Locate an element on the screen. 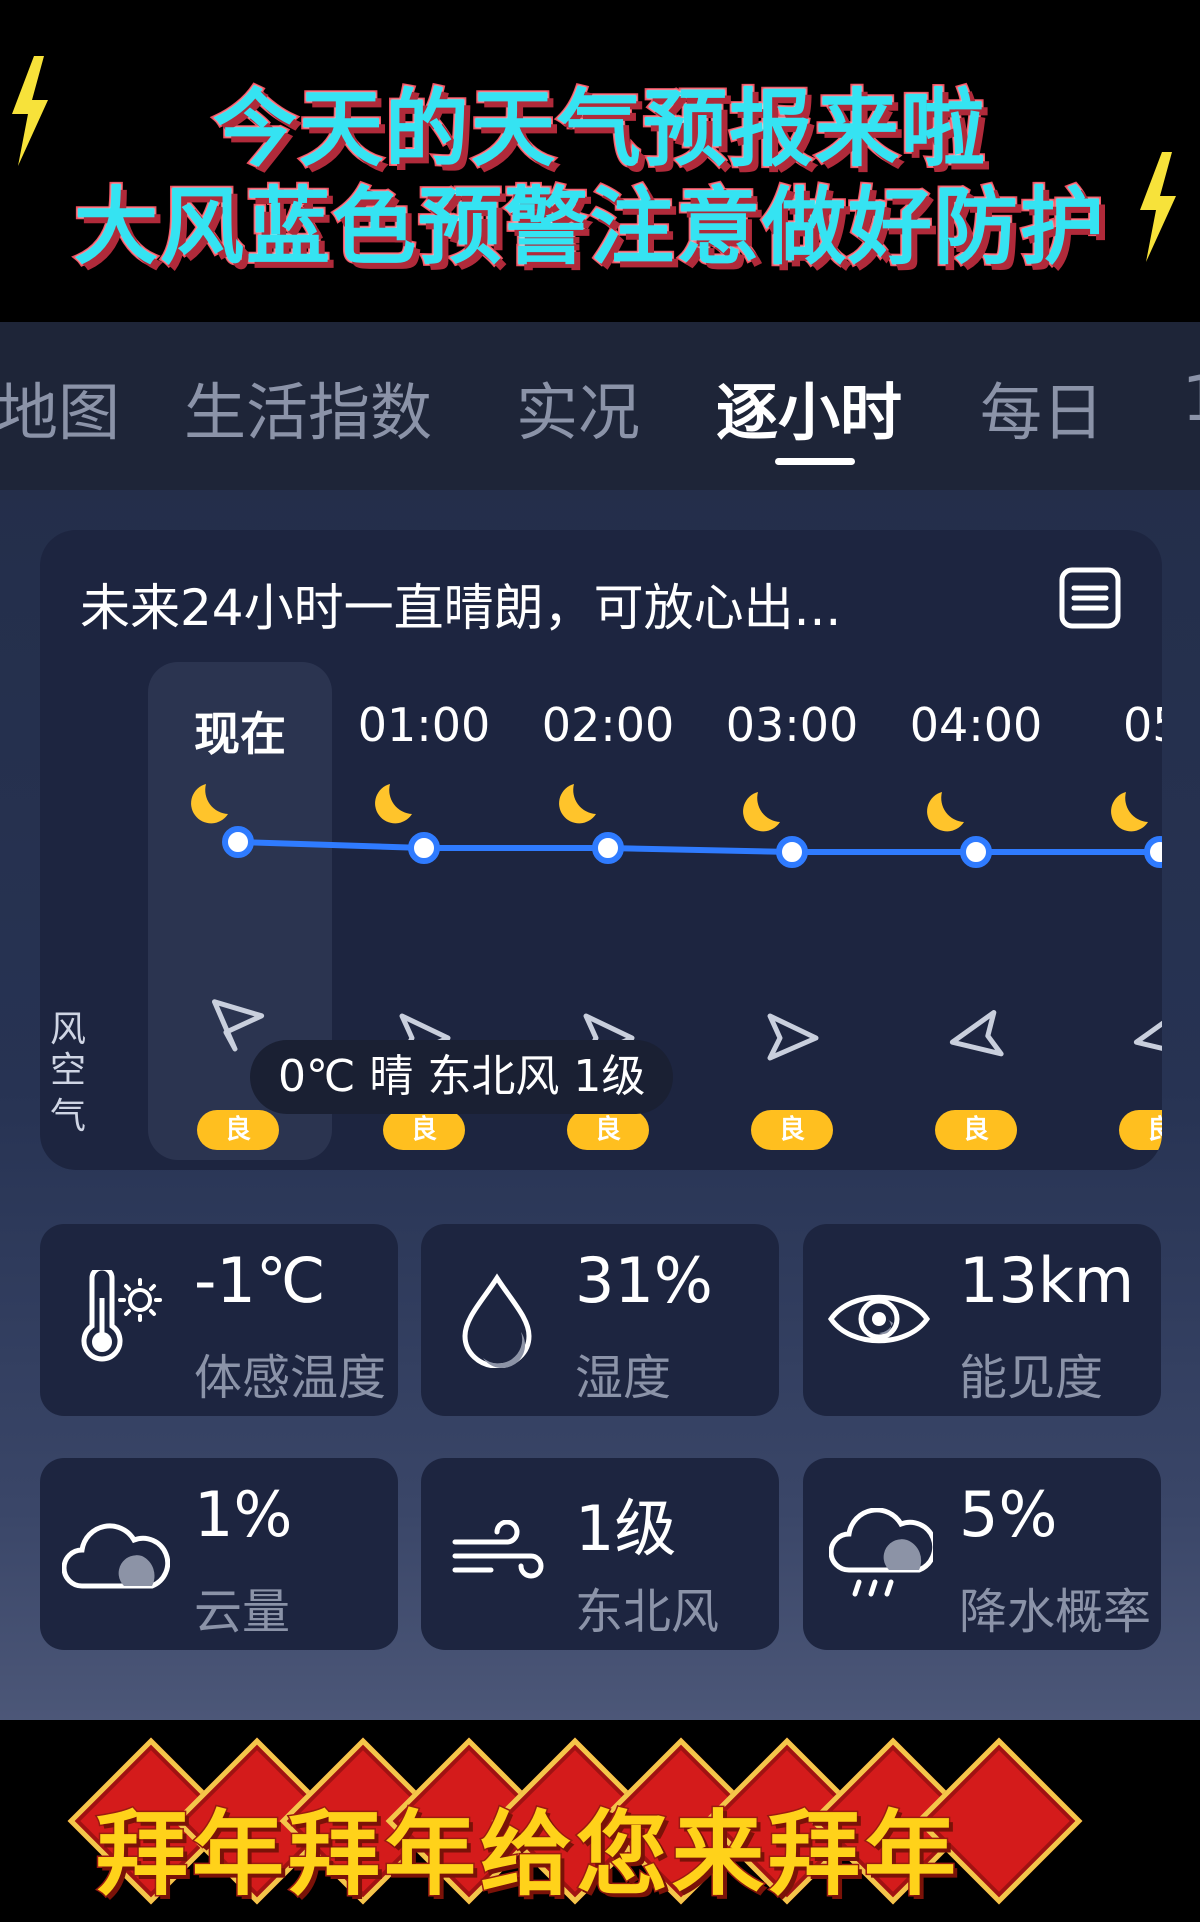 This screenshot has width=1200, height=1922. thermometer-sun-icon is located at coordinates (121, 1316).